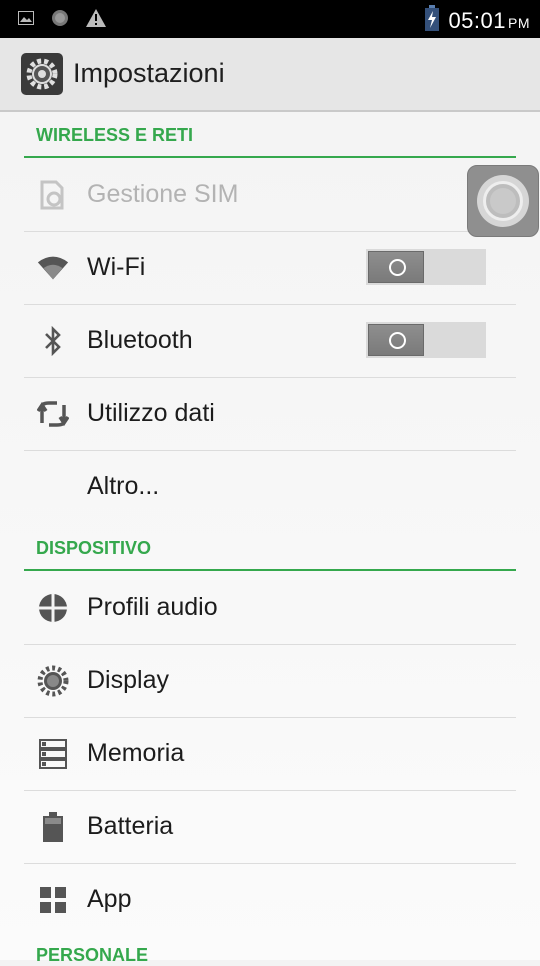 The height and width of the screenshot is (966, 540). I want to click on settings-item-label: Wi-Fi, so click(116, 267).